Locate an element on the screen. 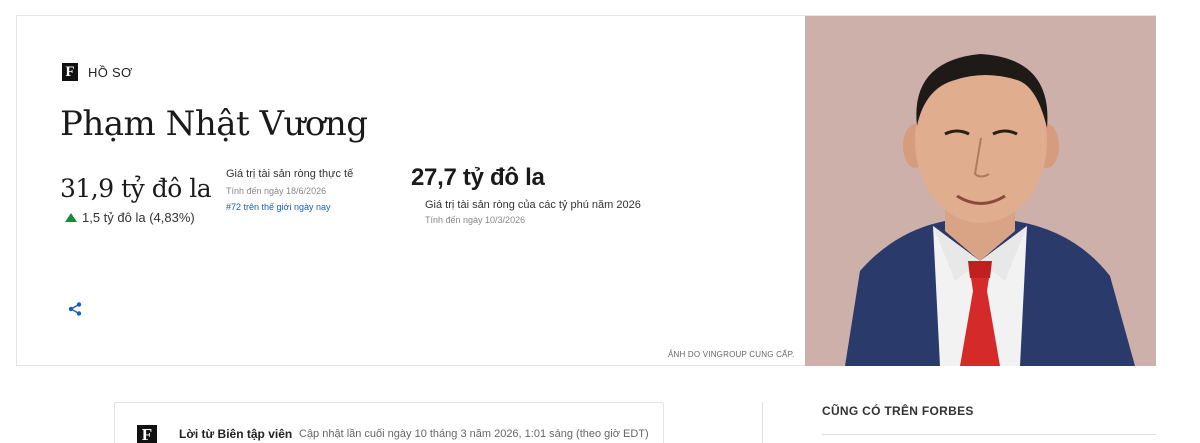 Image resolution: width=1200 pixels, height=443 pixels. realtime-rank-link: #72 trên thế giới ngày nay is located at coordinates (289, 207).